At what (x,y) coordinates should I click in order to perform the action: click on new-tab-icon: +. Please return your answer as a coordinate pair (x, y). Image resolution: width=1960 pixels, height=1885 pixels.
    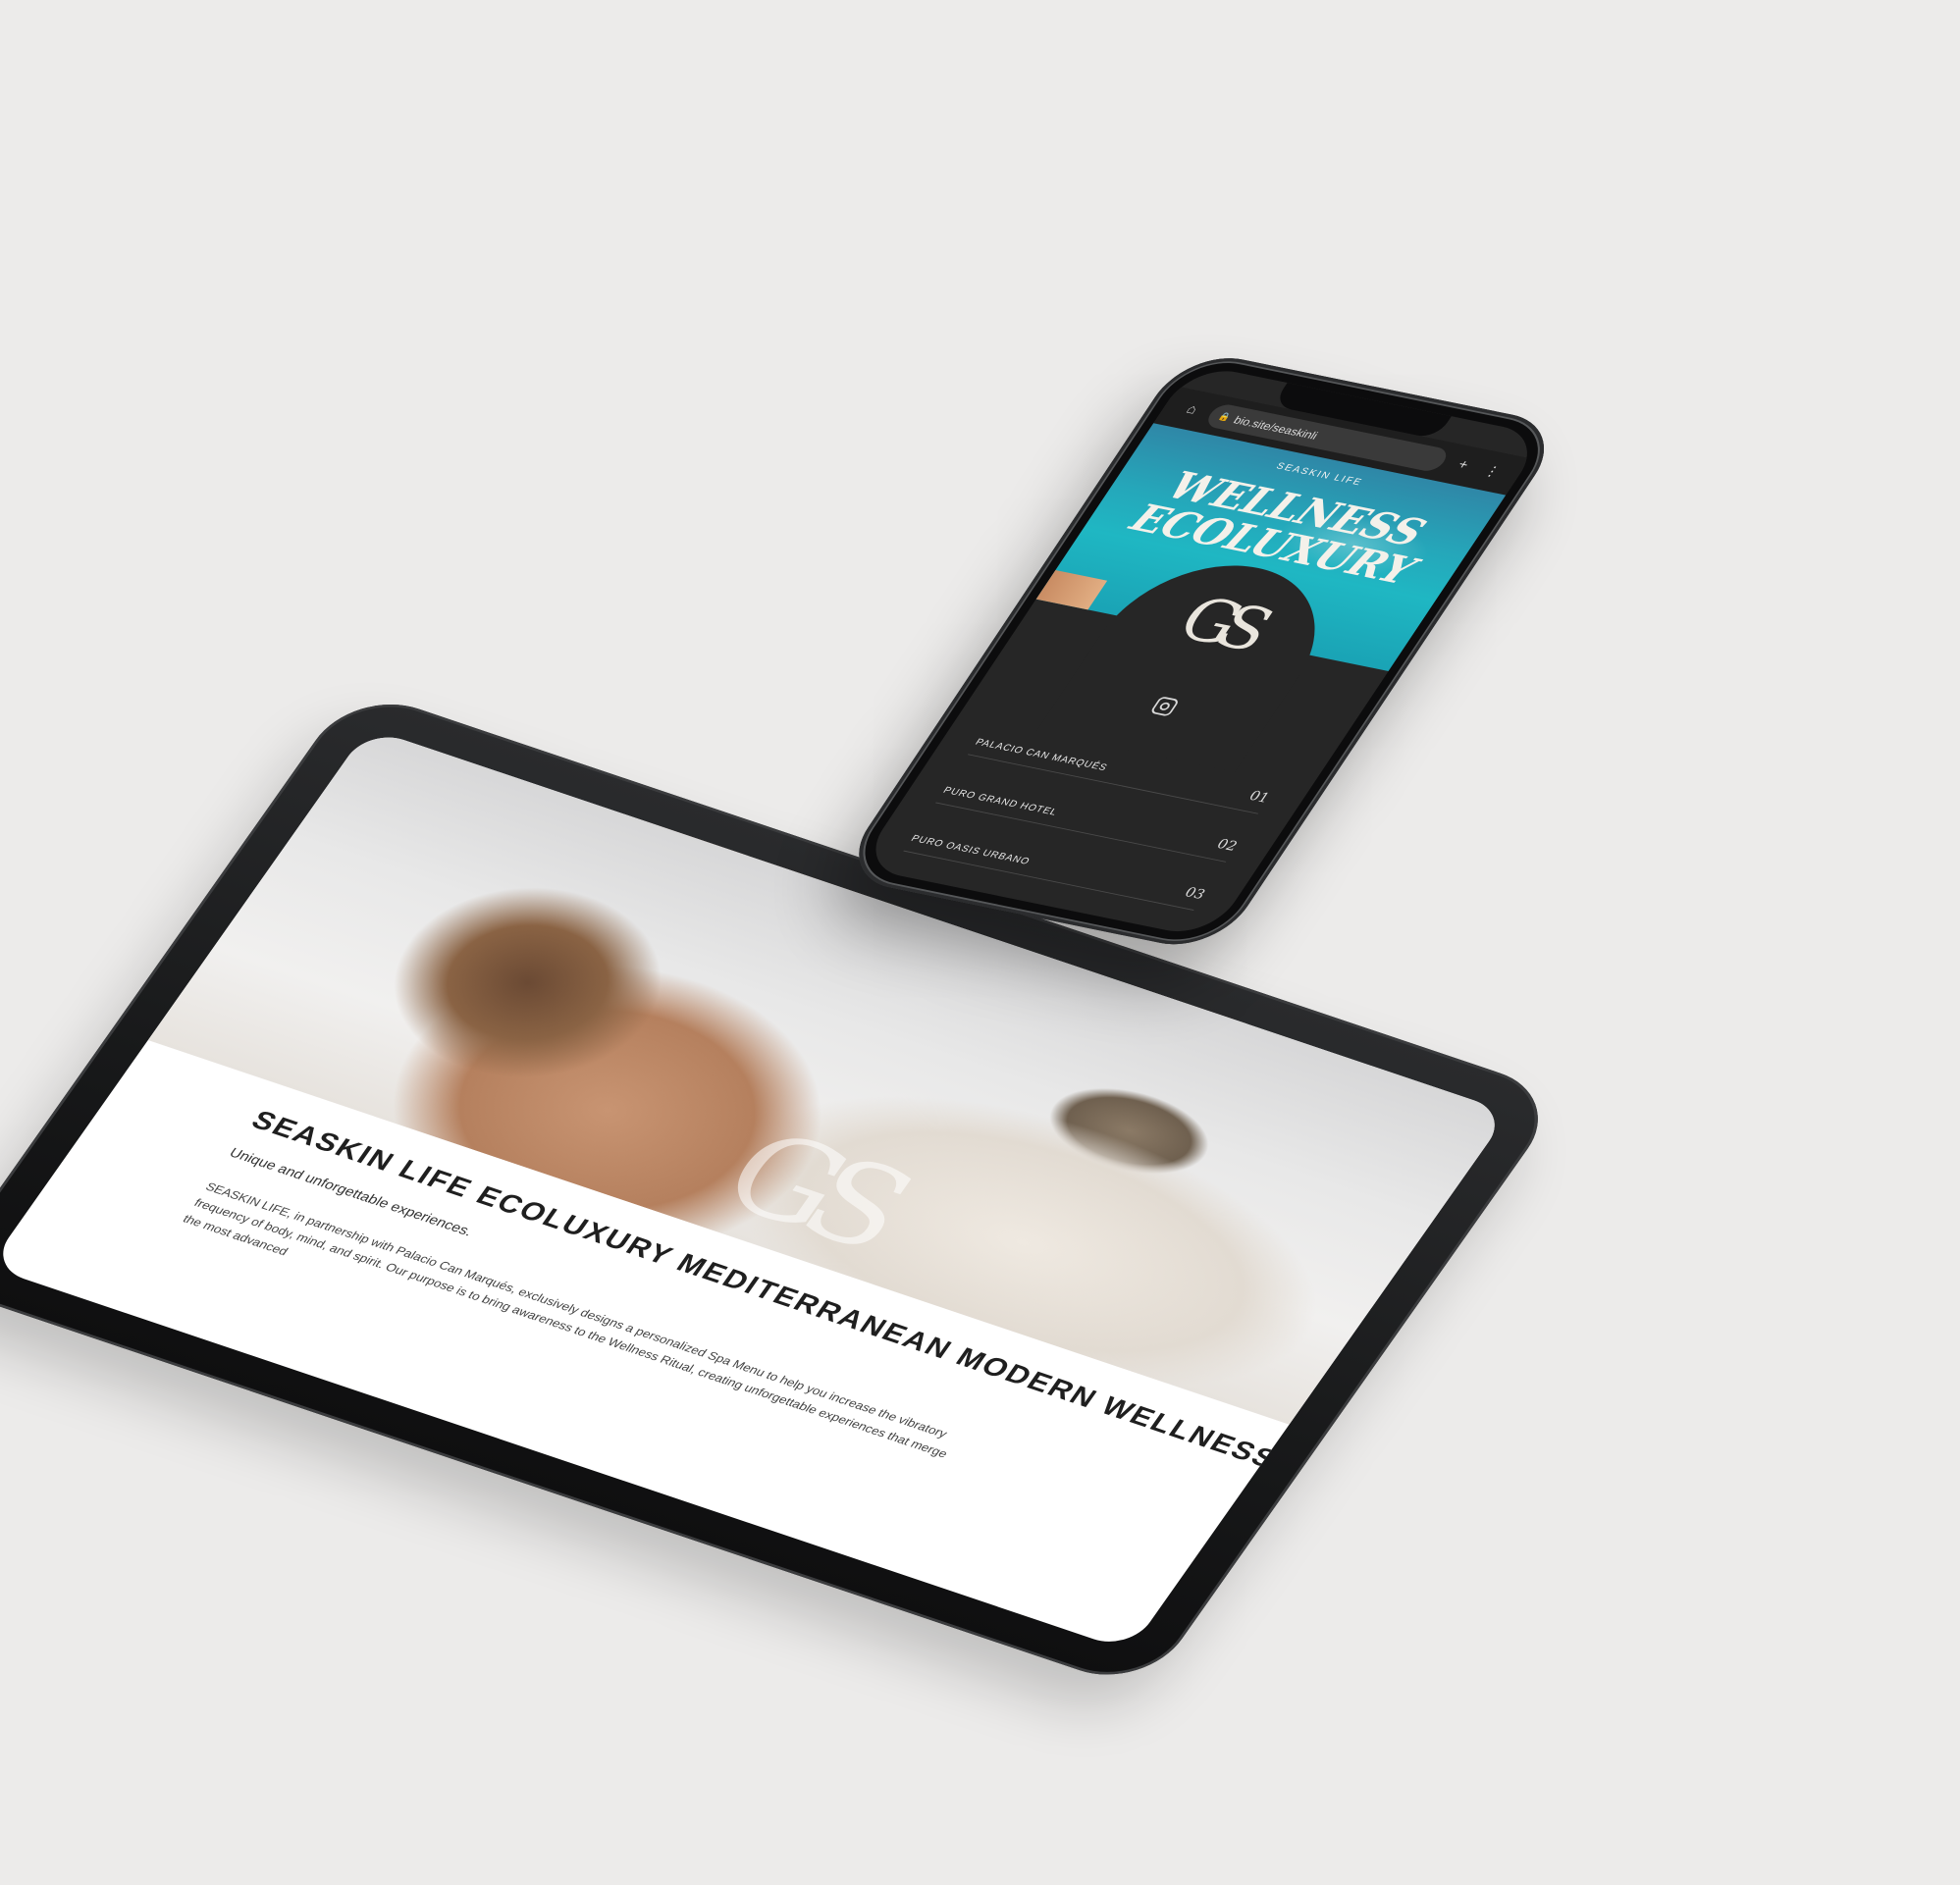
    Looking at the image, I should click on (1464, 465).